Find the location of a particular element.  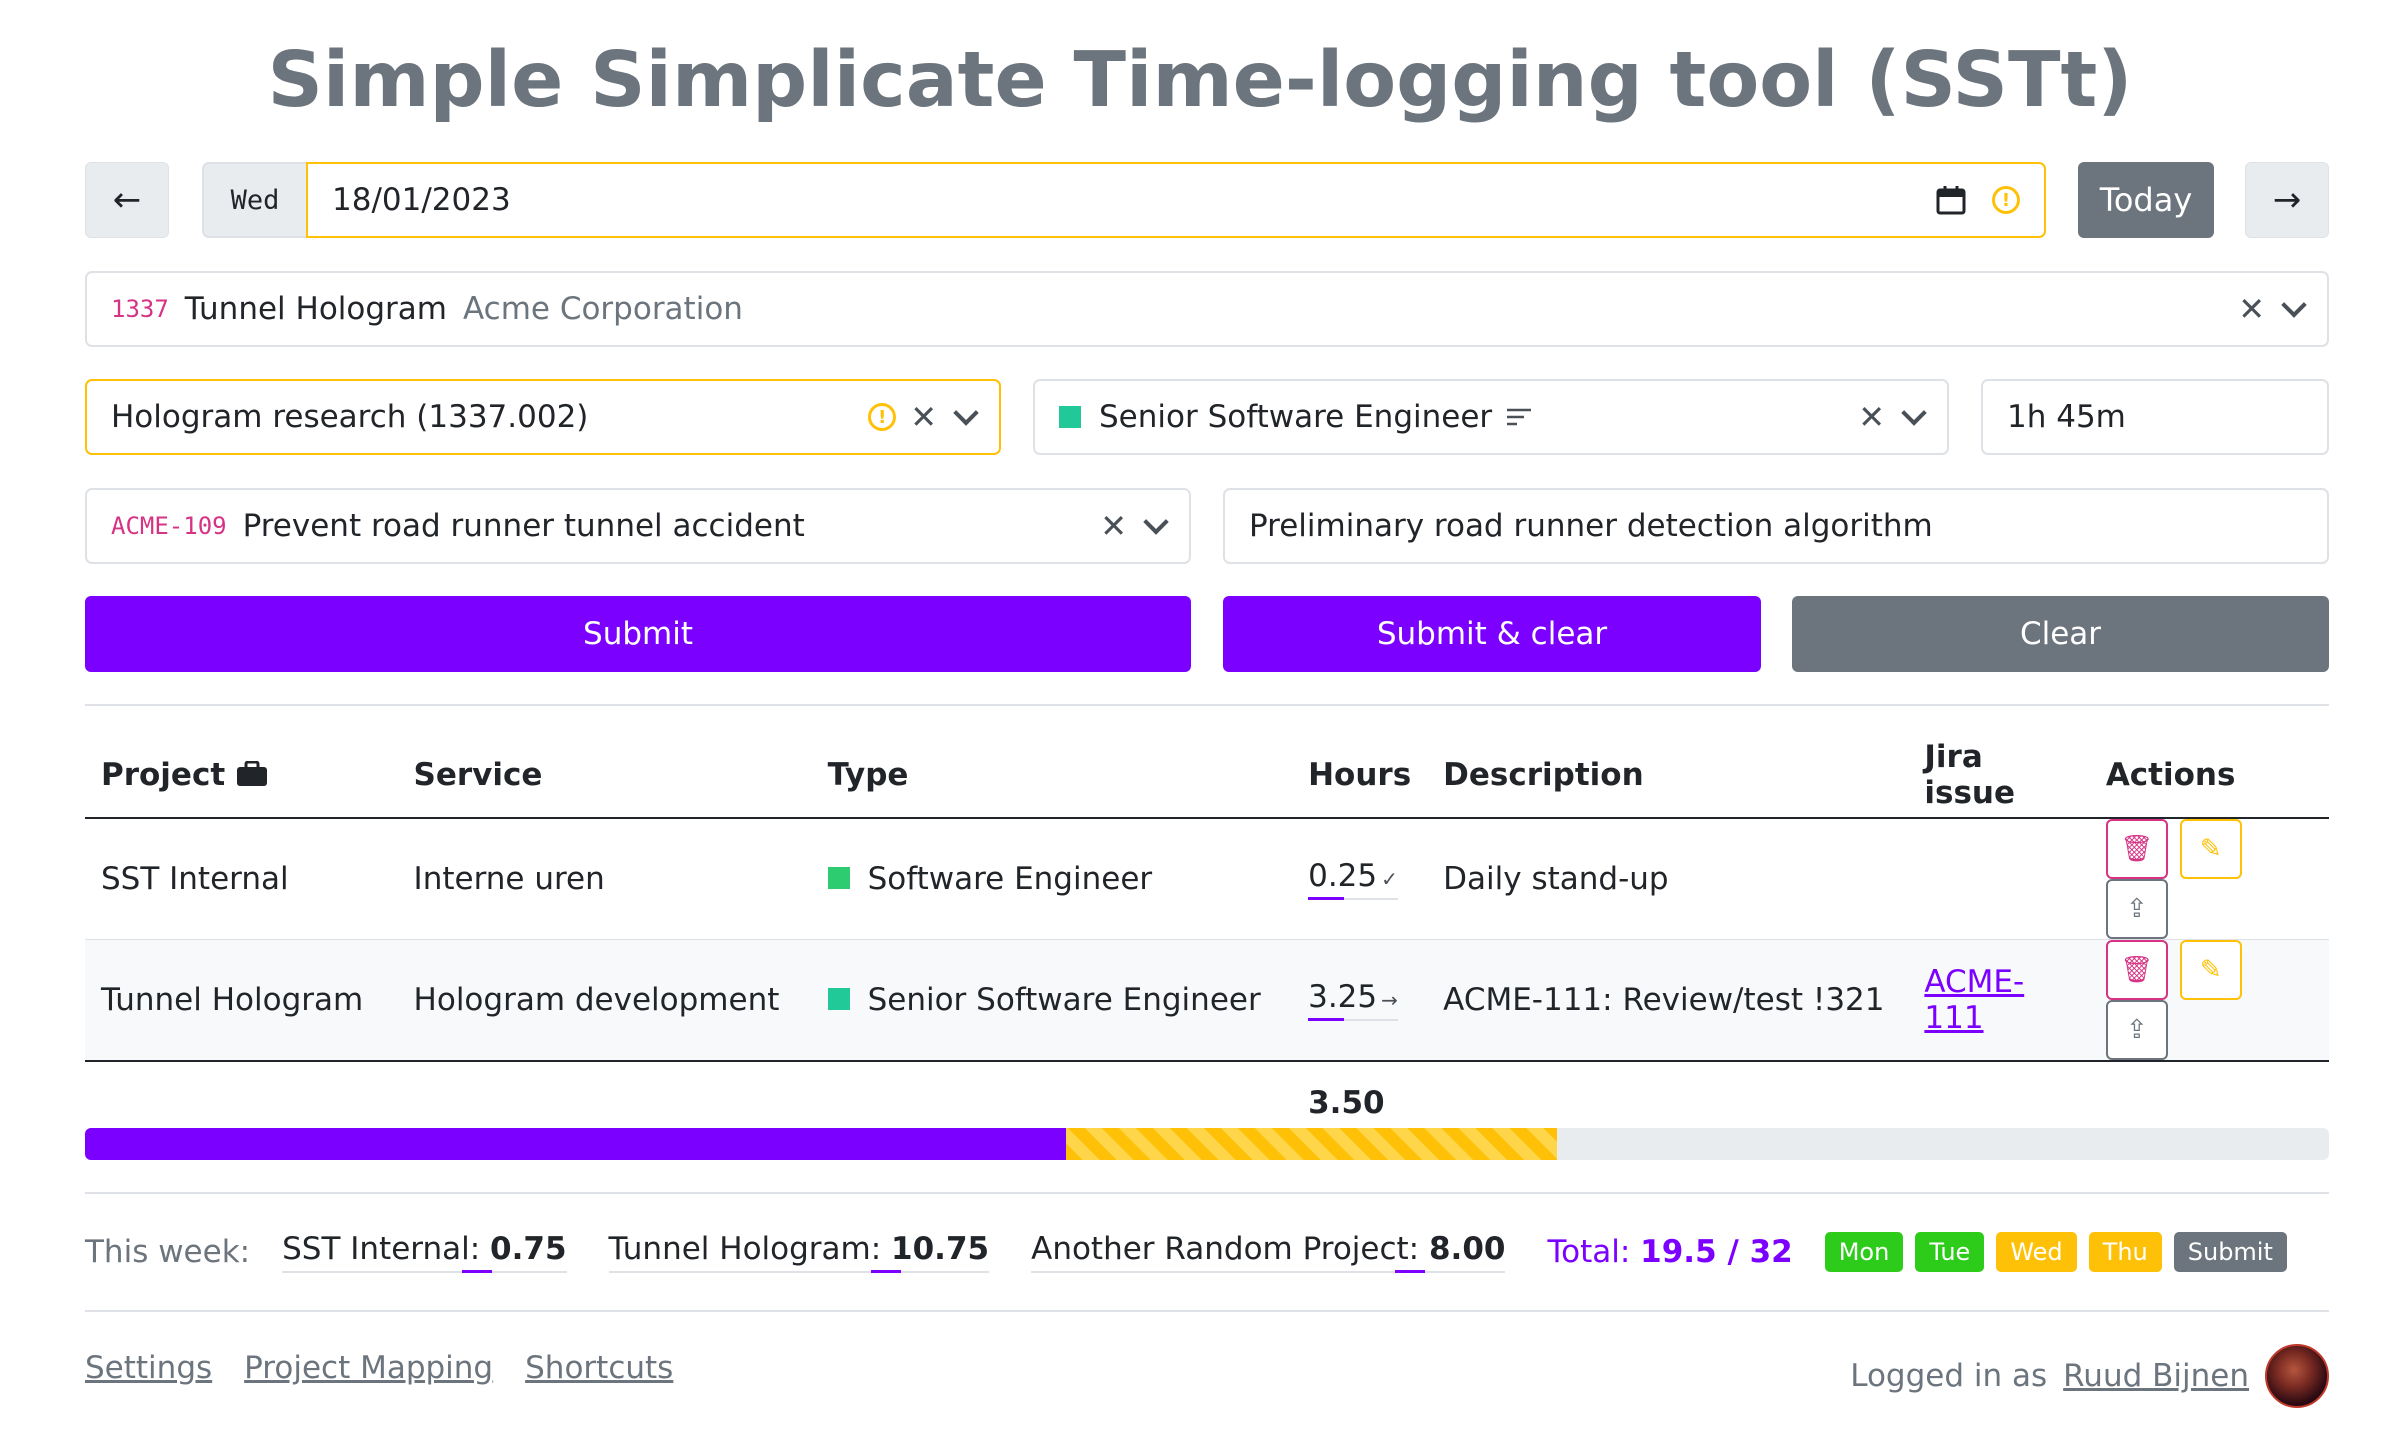

clear-project-icon: ✕ is located at coordinates (2251, 309).